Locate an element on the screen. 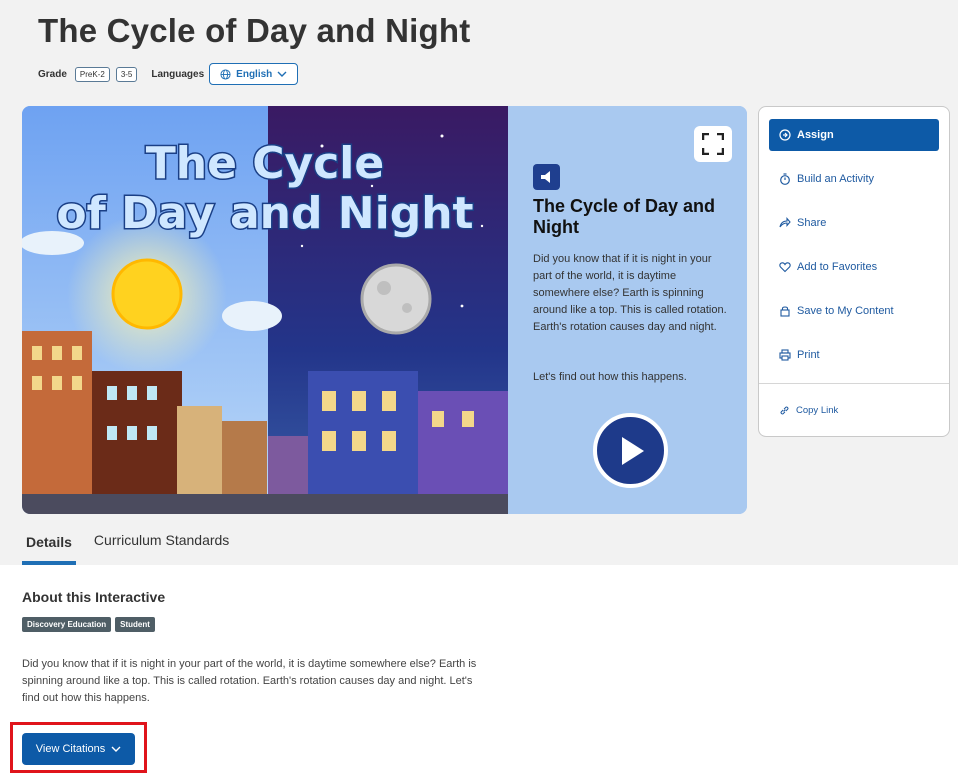 The image size is (958, 781). art-title-line1: The Cycle is located at coordinates (265, 163).